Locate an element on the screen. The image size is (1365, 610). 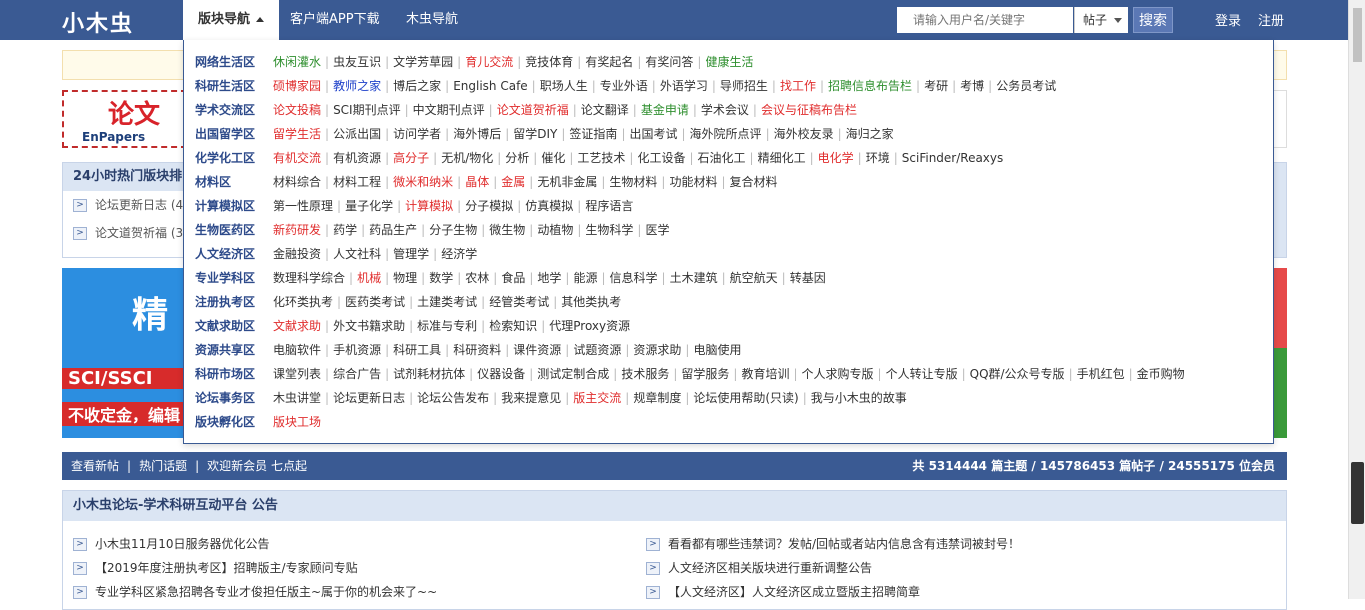
board-link: 电脑软件 is located at coordinates (297, 350).